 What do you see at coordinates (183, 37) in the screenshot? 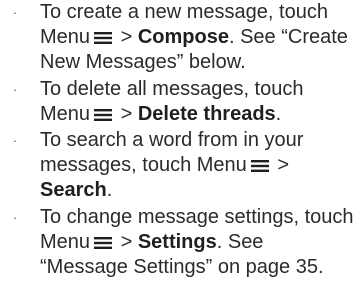
I see `command-compose: Compose` at bounding box center [183, 37].